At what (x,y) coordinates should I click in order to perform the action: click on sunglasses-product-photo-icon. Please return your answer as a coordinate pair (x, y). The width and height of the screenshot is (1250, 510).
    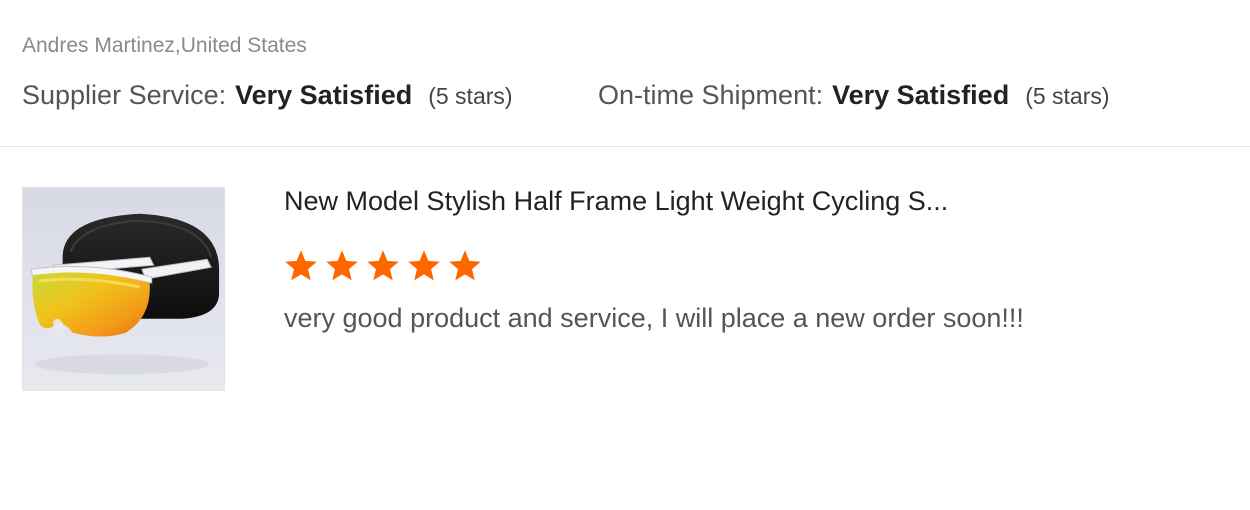
    Looking at the image, I should click on (123, 289).